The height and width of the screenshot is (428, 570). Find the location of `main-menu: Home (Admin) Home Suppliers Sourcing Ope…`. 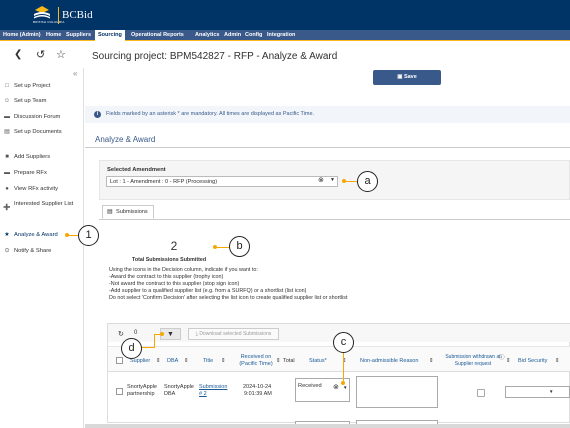

main-menu: Home (Admin) Home Suppliers Sourcing Ope… is located at coordinates (285, 35).